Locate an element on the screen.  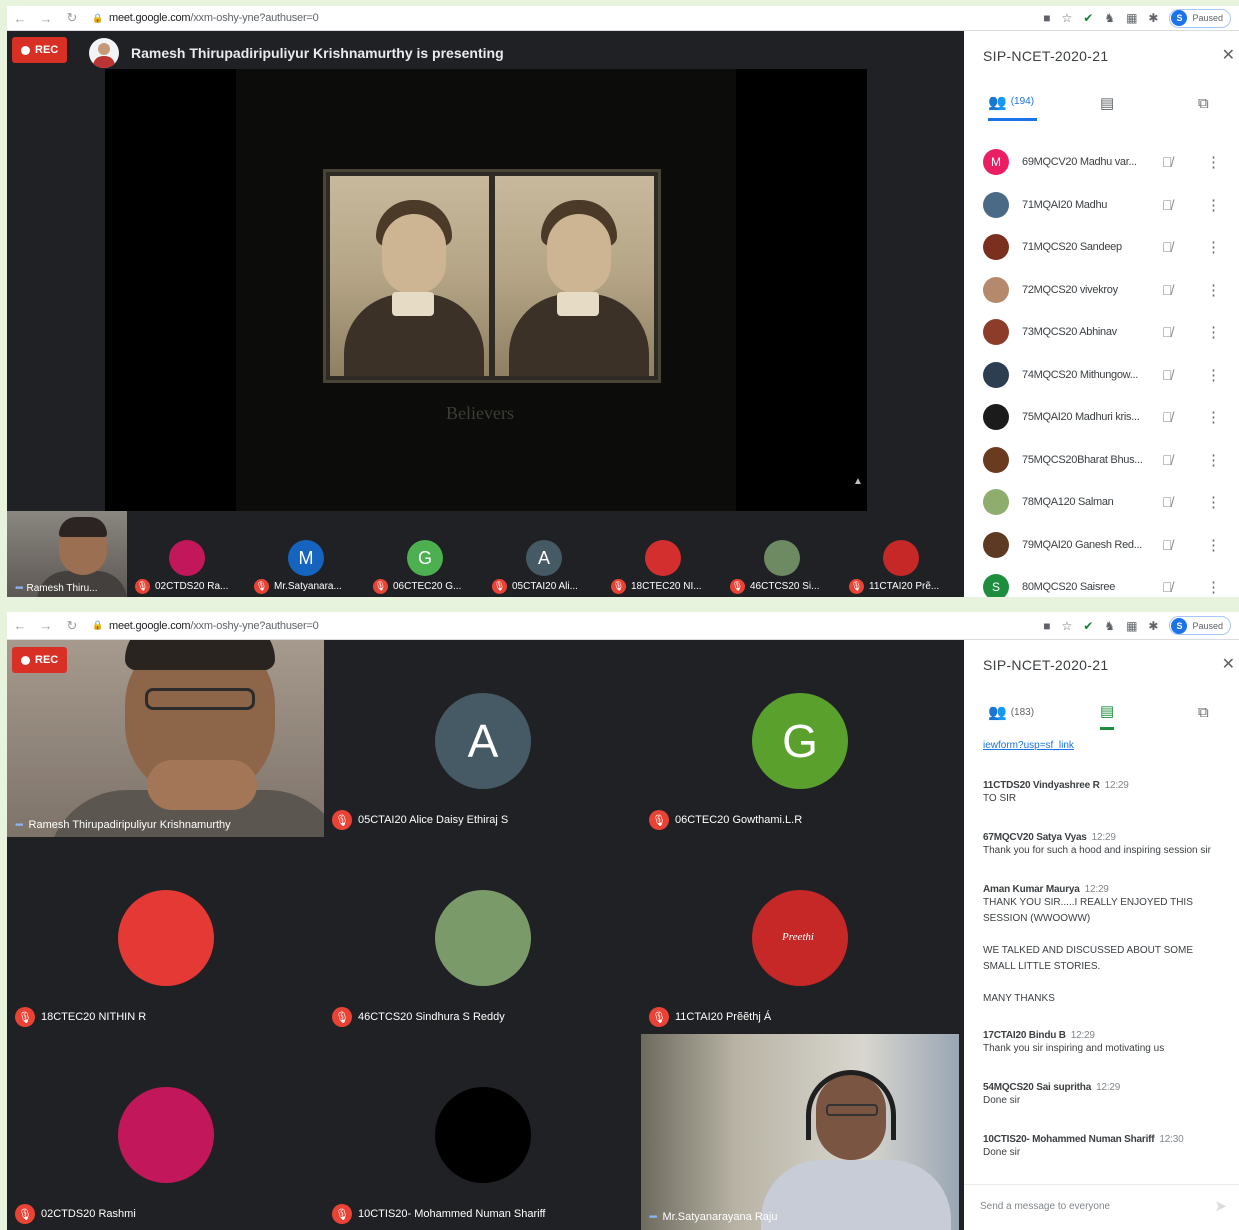
mouse-cursor-icon: ▲ is located at coordinates (858, 481).